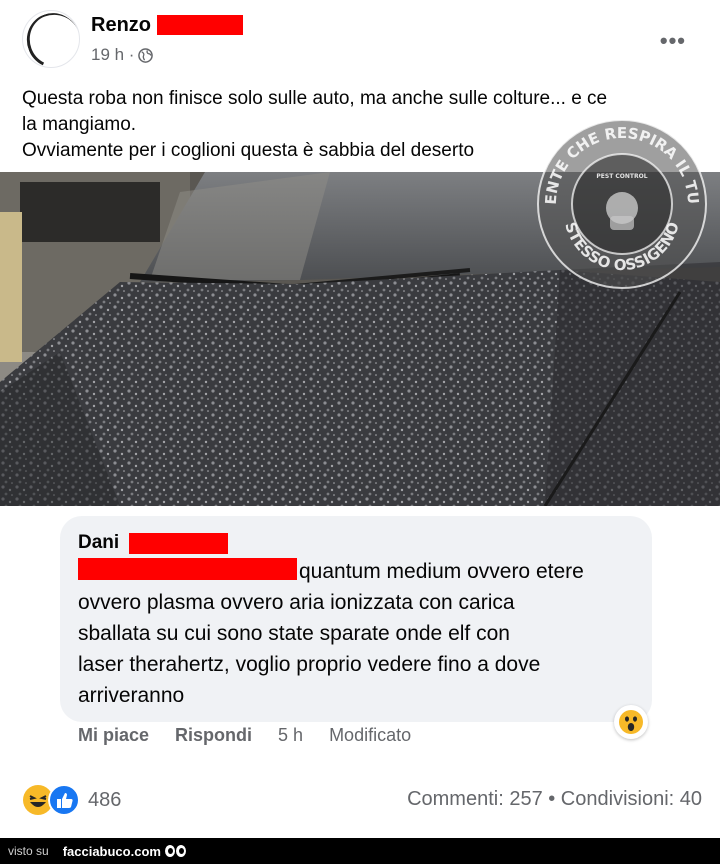  Describe the element at coordinates (112, 851) in the screenshot. I see `footer-site-name: facciabuco.com` at that location.